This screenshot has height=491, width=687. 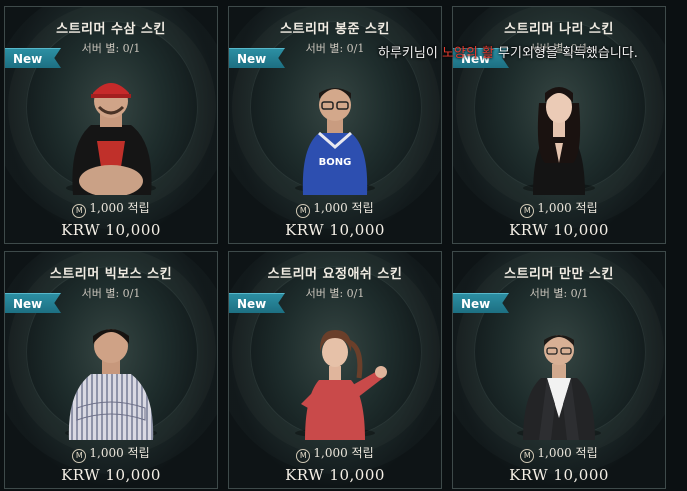 What do you see at coordinates (559, 29) in the screenshot?
I see `card-title: 스트리머 나리 스킨` at bounding box center [559, 29].